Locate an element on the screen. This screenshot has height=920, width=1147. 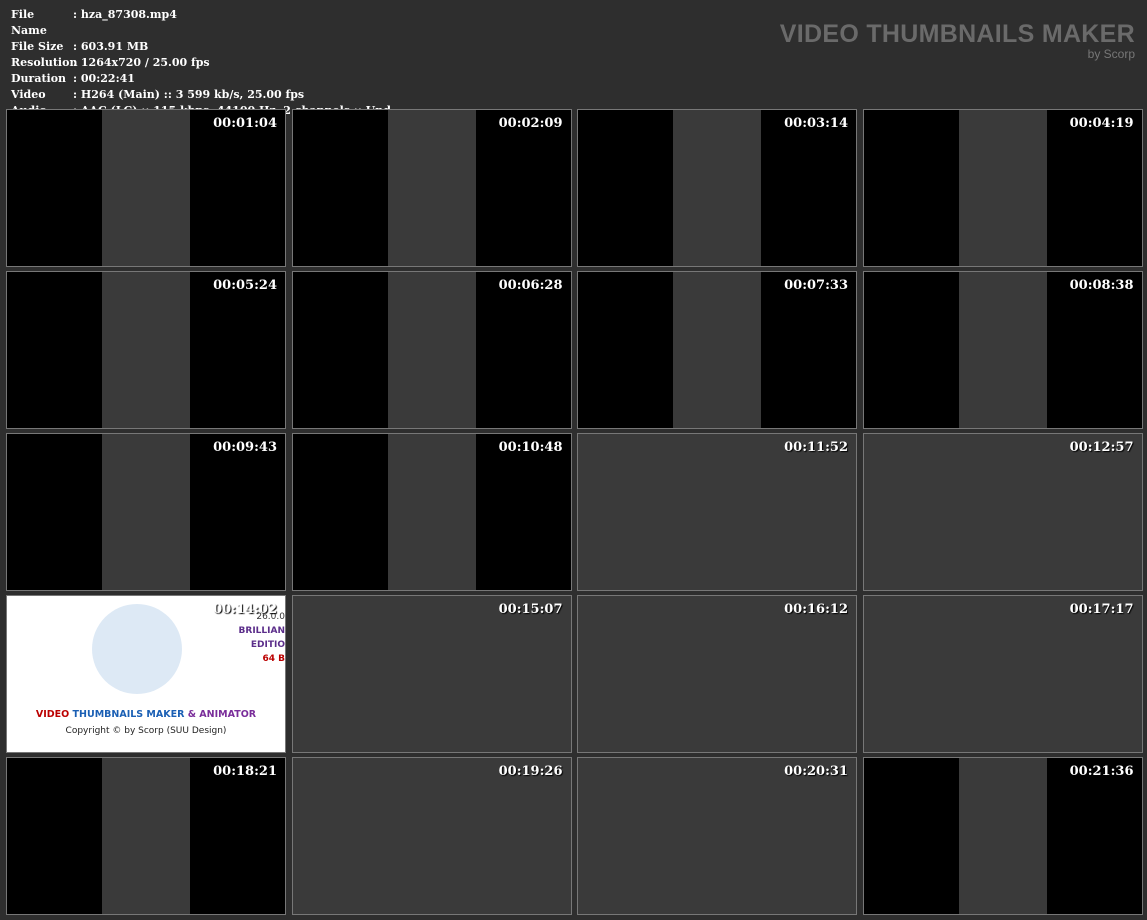
thumbnail: 00:01:04 is located at coordinates (146, 188).